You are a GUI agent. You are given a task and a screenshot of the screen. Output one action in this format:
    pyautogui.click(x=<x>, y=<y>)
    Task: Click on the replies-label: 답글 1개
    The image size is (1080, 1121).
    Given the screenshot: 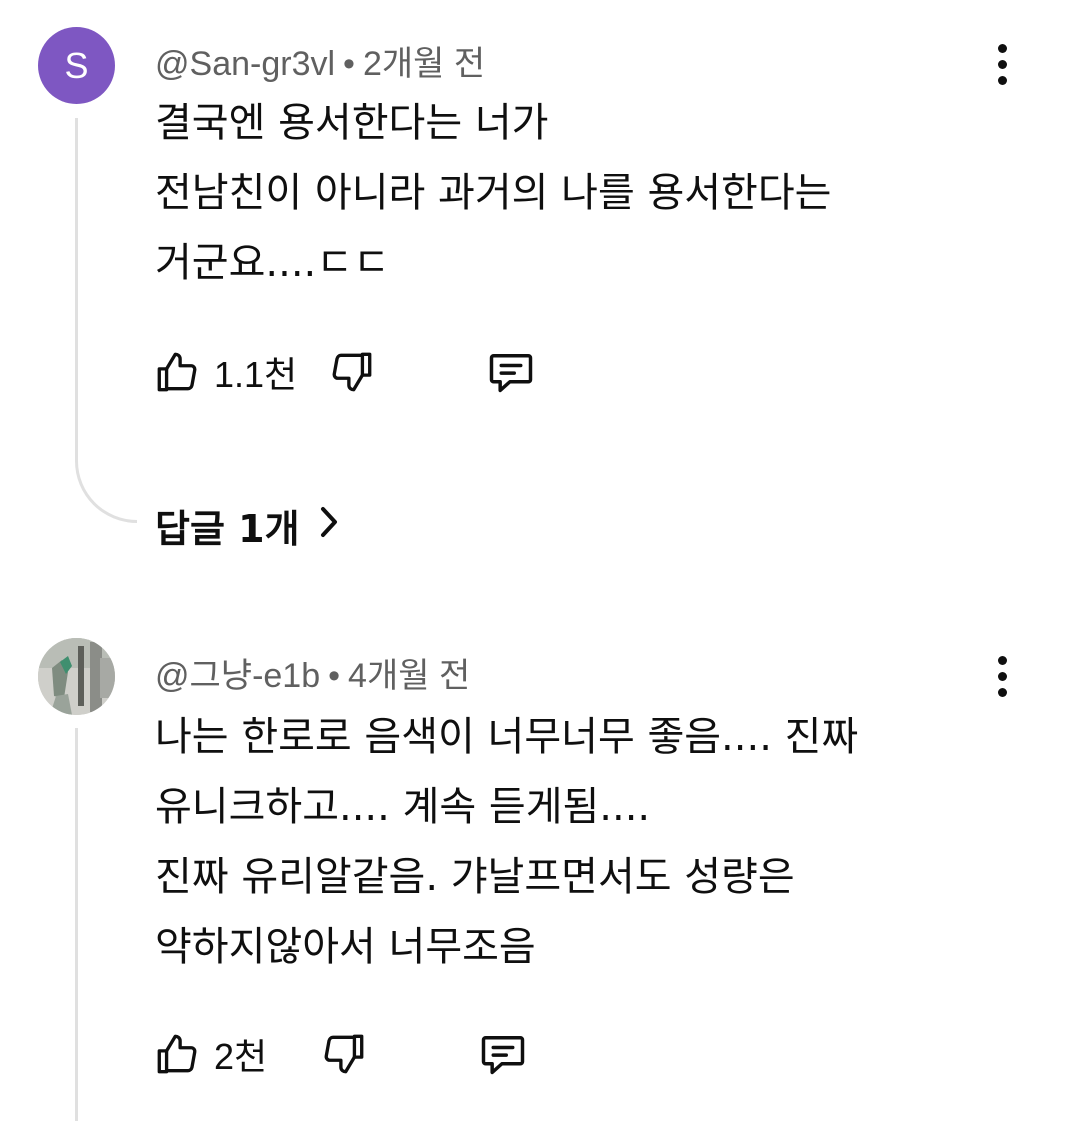 What is the action you would take?
    pyautogui.click(x=227, y=529)
    